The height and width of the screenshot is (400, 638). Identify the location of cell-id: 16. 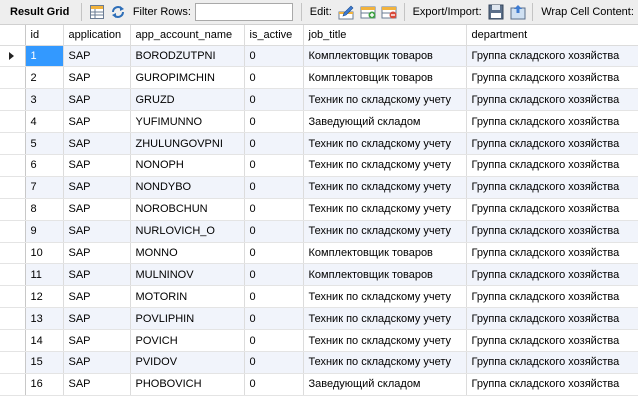
(44, 384).